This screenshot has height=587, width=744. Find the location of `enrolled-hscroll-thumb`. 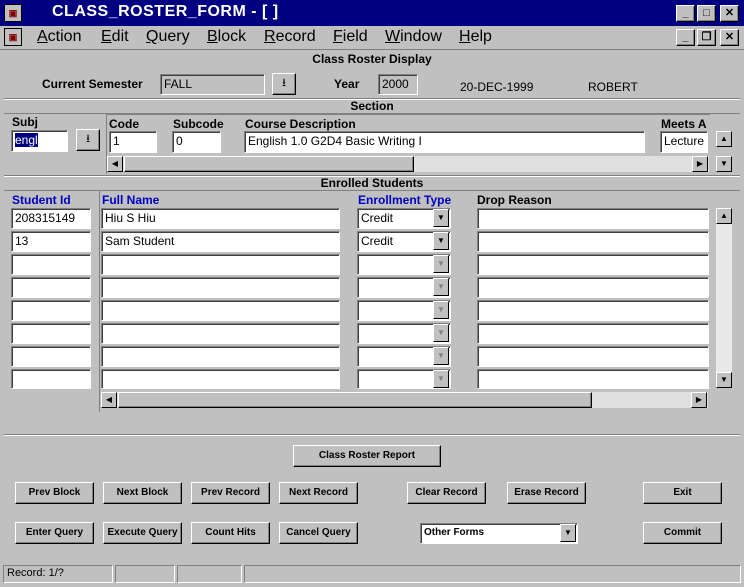

enrolled-hscroll-thumb is located at coordinates (355, 400).